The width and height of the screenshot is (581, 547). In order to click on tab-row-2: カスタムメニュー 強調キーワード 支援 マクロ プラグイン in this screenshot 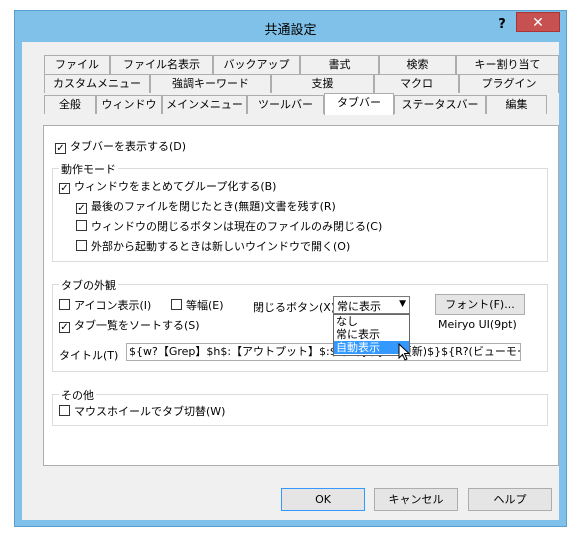, I will do `click(301, 83)`.